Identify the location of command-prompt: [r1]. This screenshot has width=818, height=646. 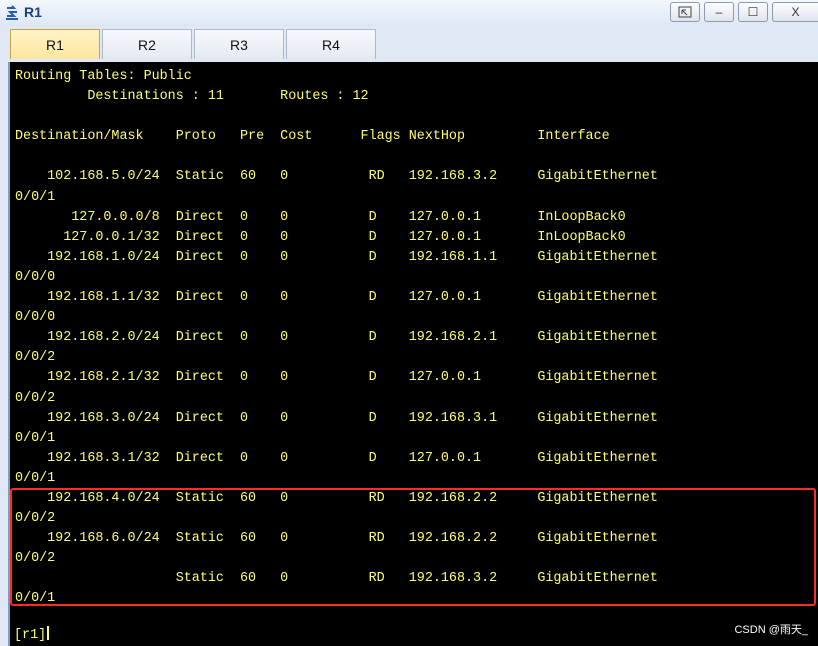
(32, 634).